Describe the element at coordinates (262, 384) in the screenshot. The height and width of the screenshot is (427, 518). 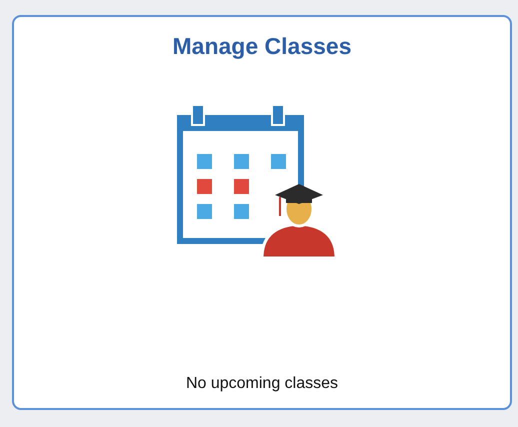
I see `status-message: No upcoming classes` at that location.